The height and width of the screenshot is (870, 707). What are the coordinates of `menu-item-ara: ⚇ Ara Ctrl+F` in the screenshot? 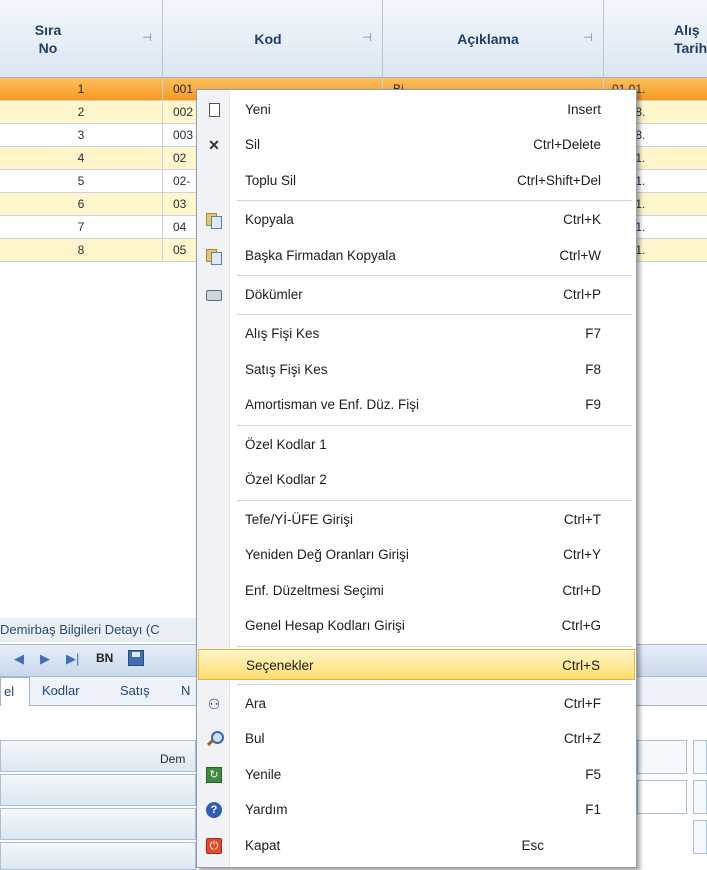 It's located at (416, 703).